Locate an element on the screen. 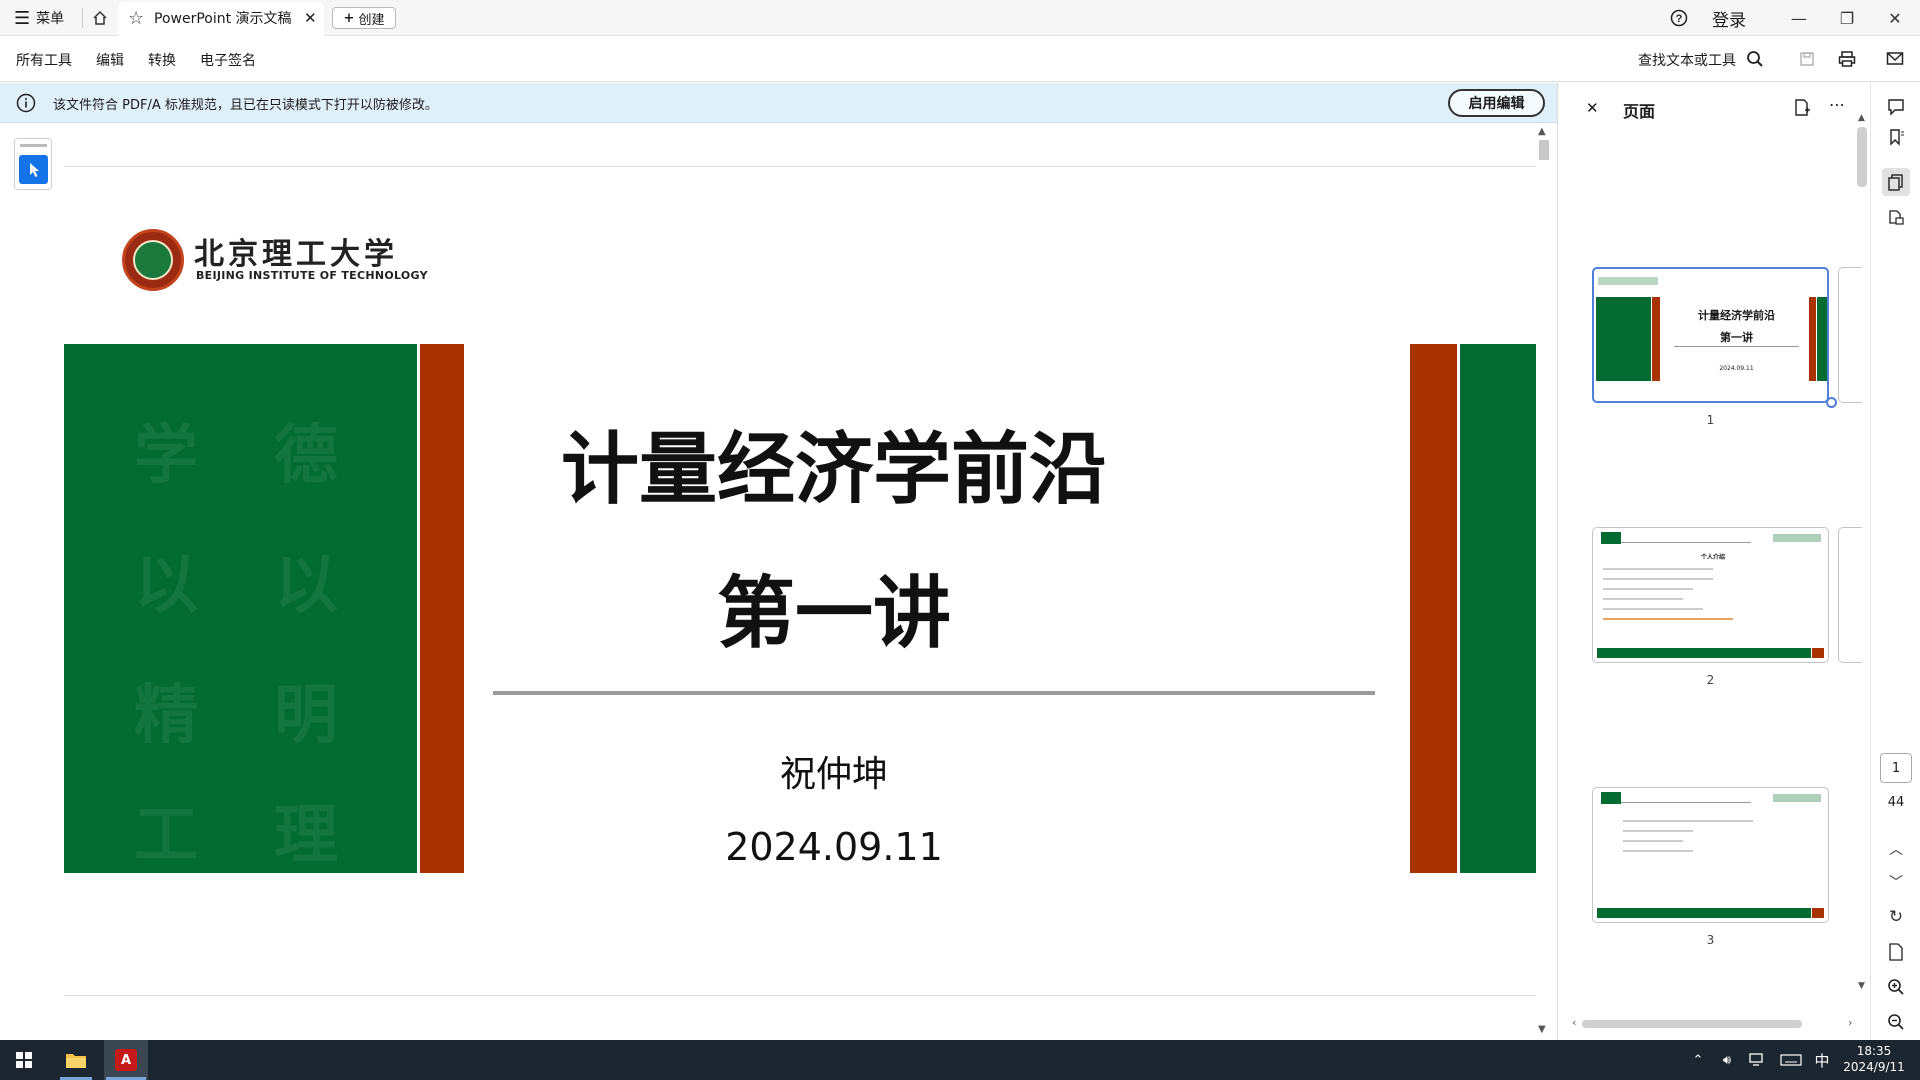 Image resolution: width=1920 pixels, height=1080 pixels. network-button is located at coordinates (1757, 1060).